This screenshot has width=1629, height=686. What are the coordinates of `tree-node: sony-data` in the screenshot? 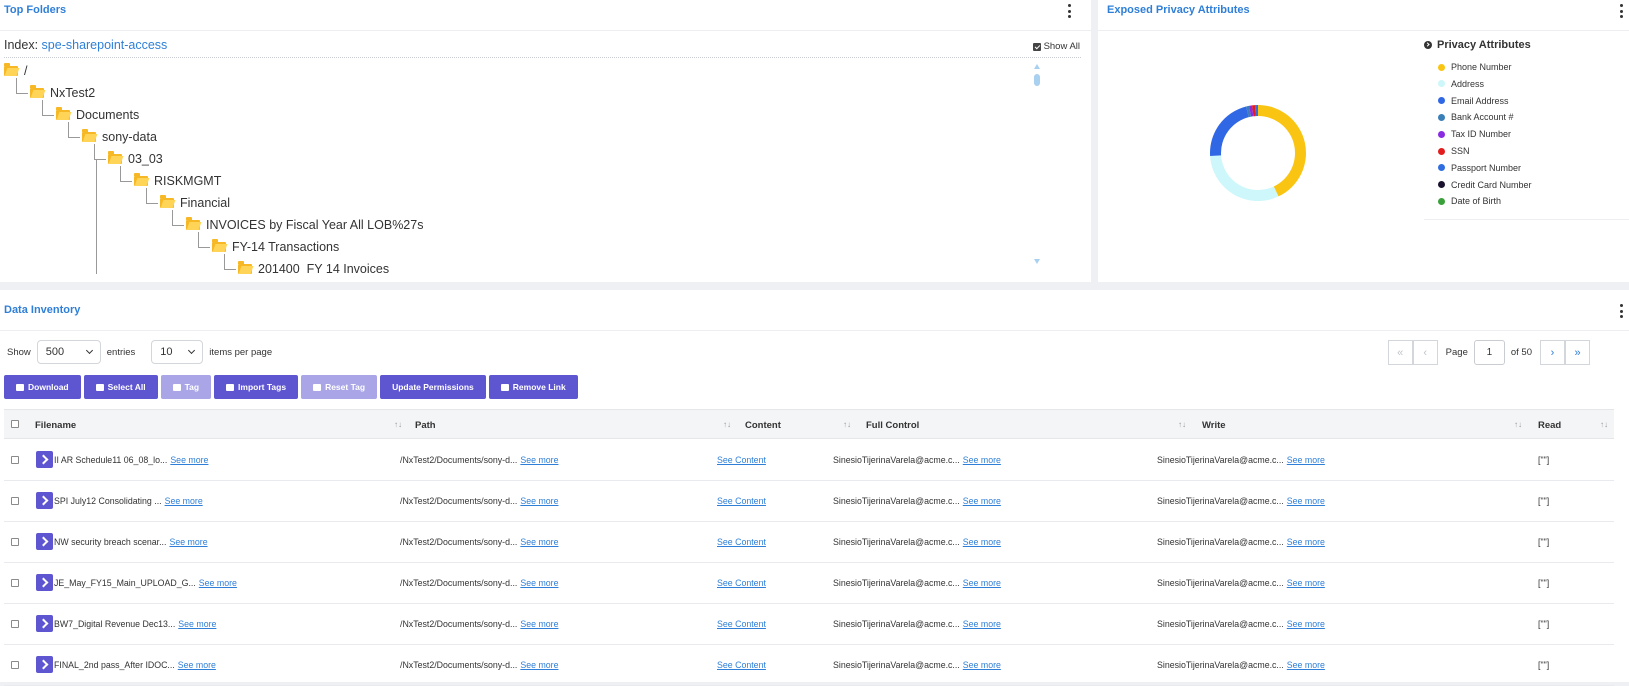 It's located at (119, 136).